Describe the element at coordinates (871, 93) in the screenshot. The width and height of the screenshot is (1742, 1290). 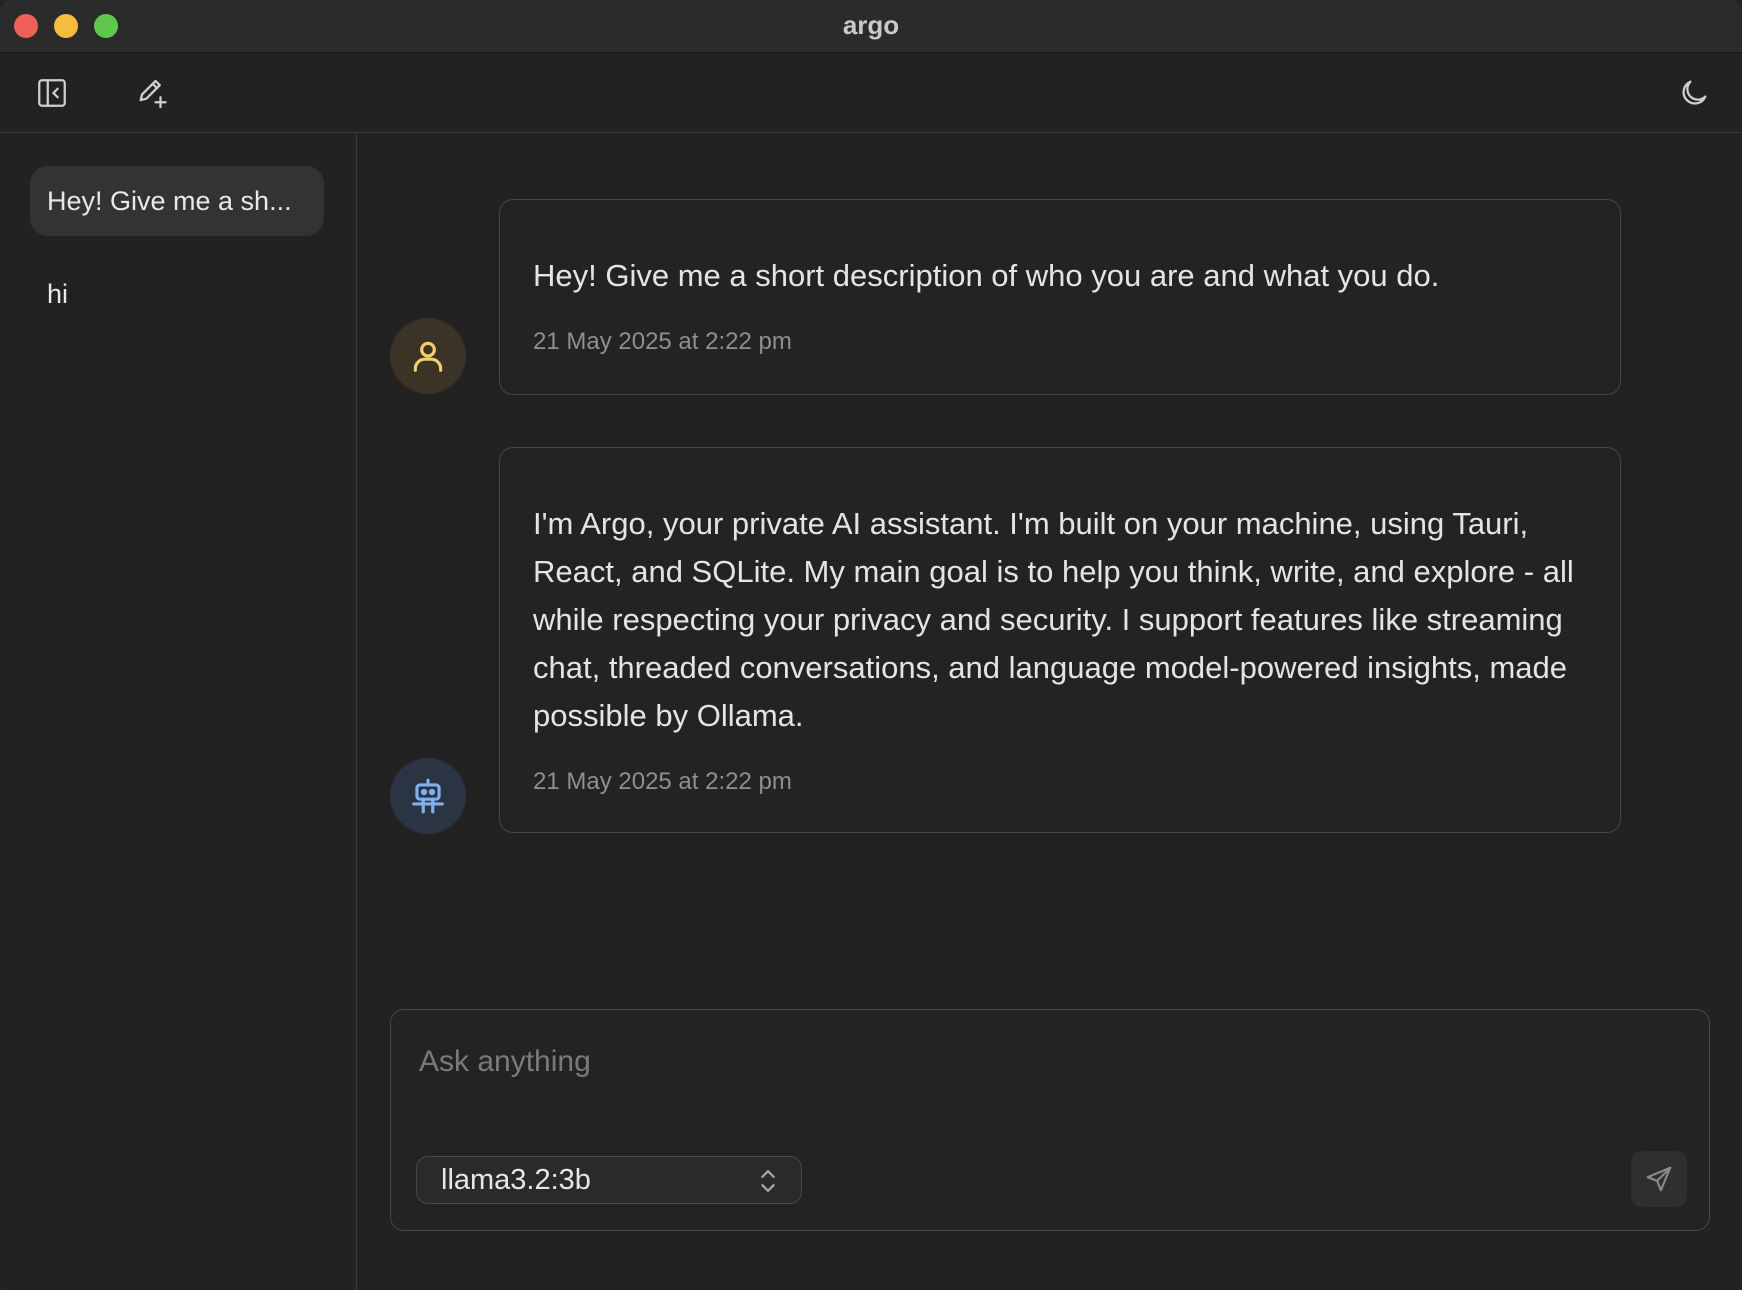
I see `toolbar` at that location.